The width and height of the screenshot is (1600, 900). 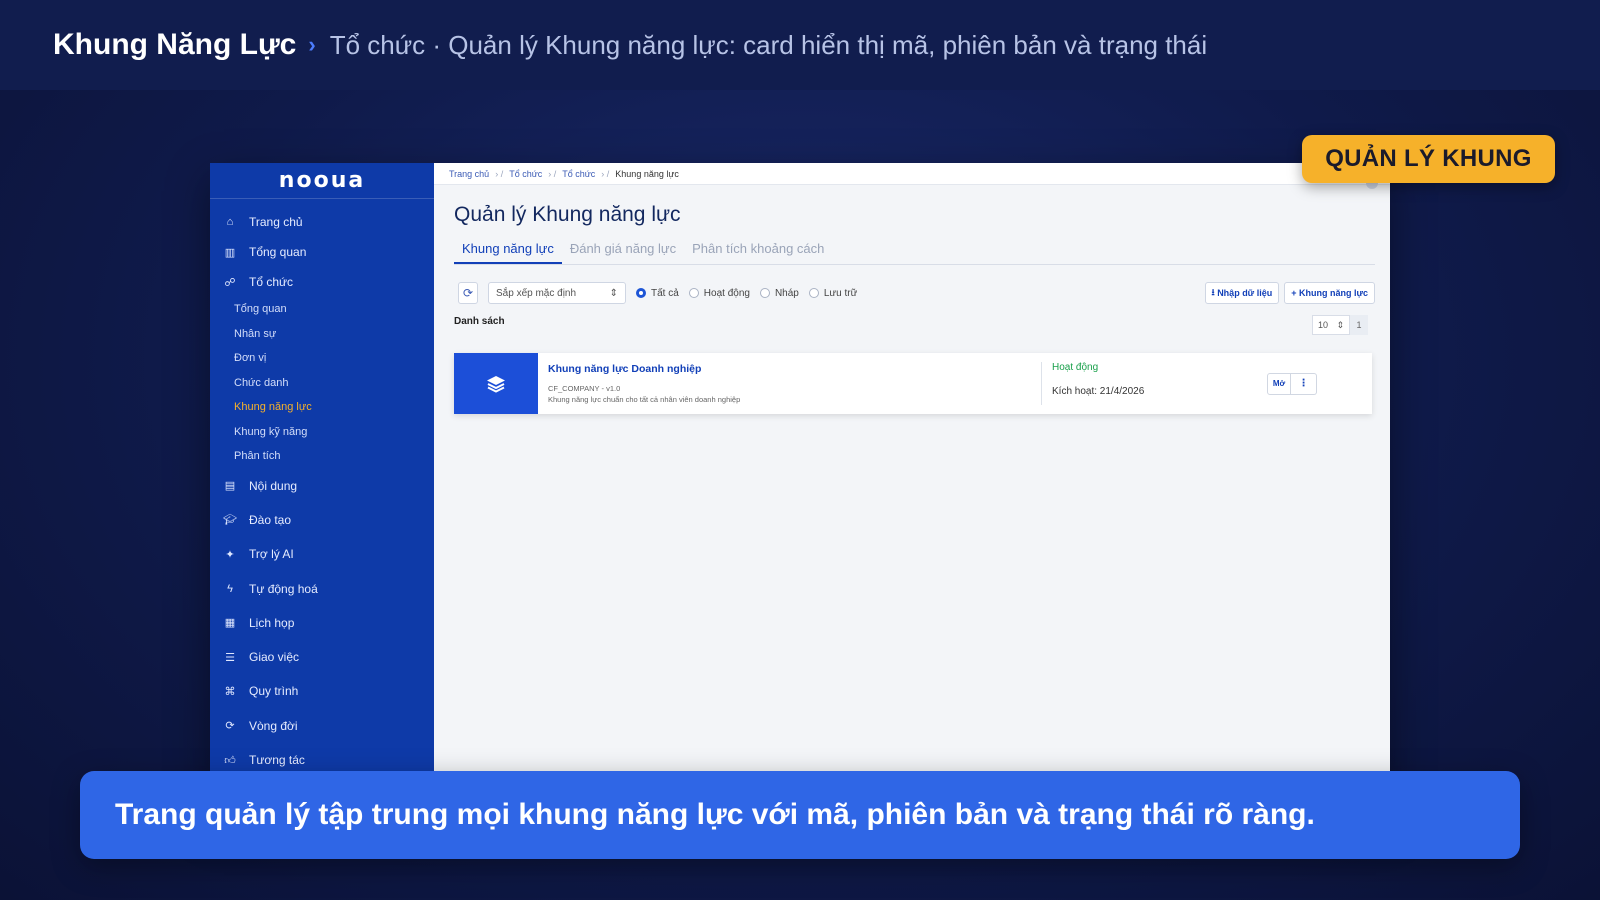 I want to click on breadcrumb-current: Khung năng lực, so click(x=647, y=173).